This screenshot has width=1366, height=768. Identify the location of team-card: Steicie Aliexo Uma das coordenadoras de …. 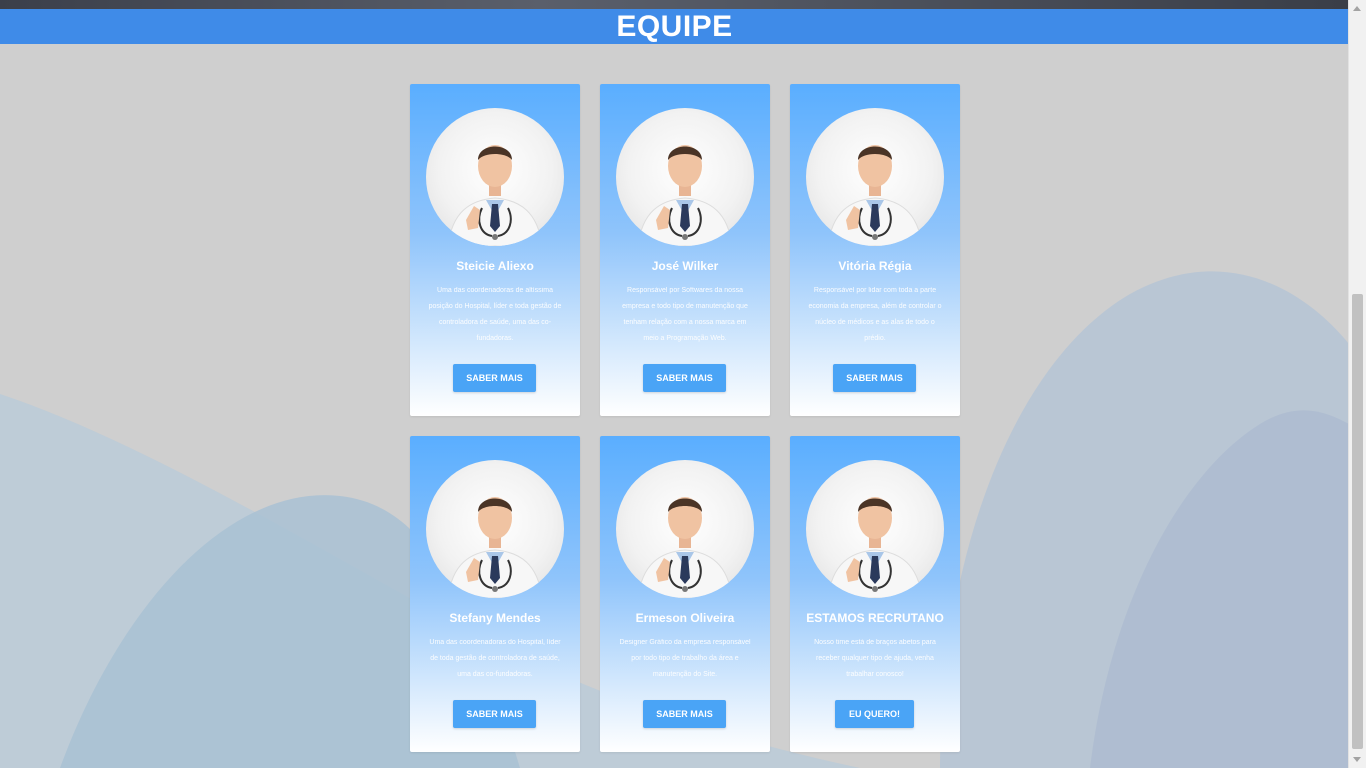
(495, 250).